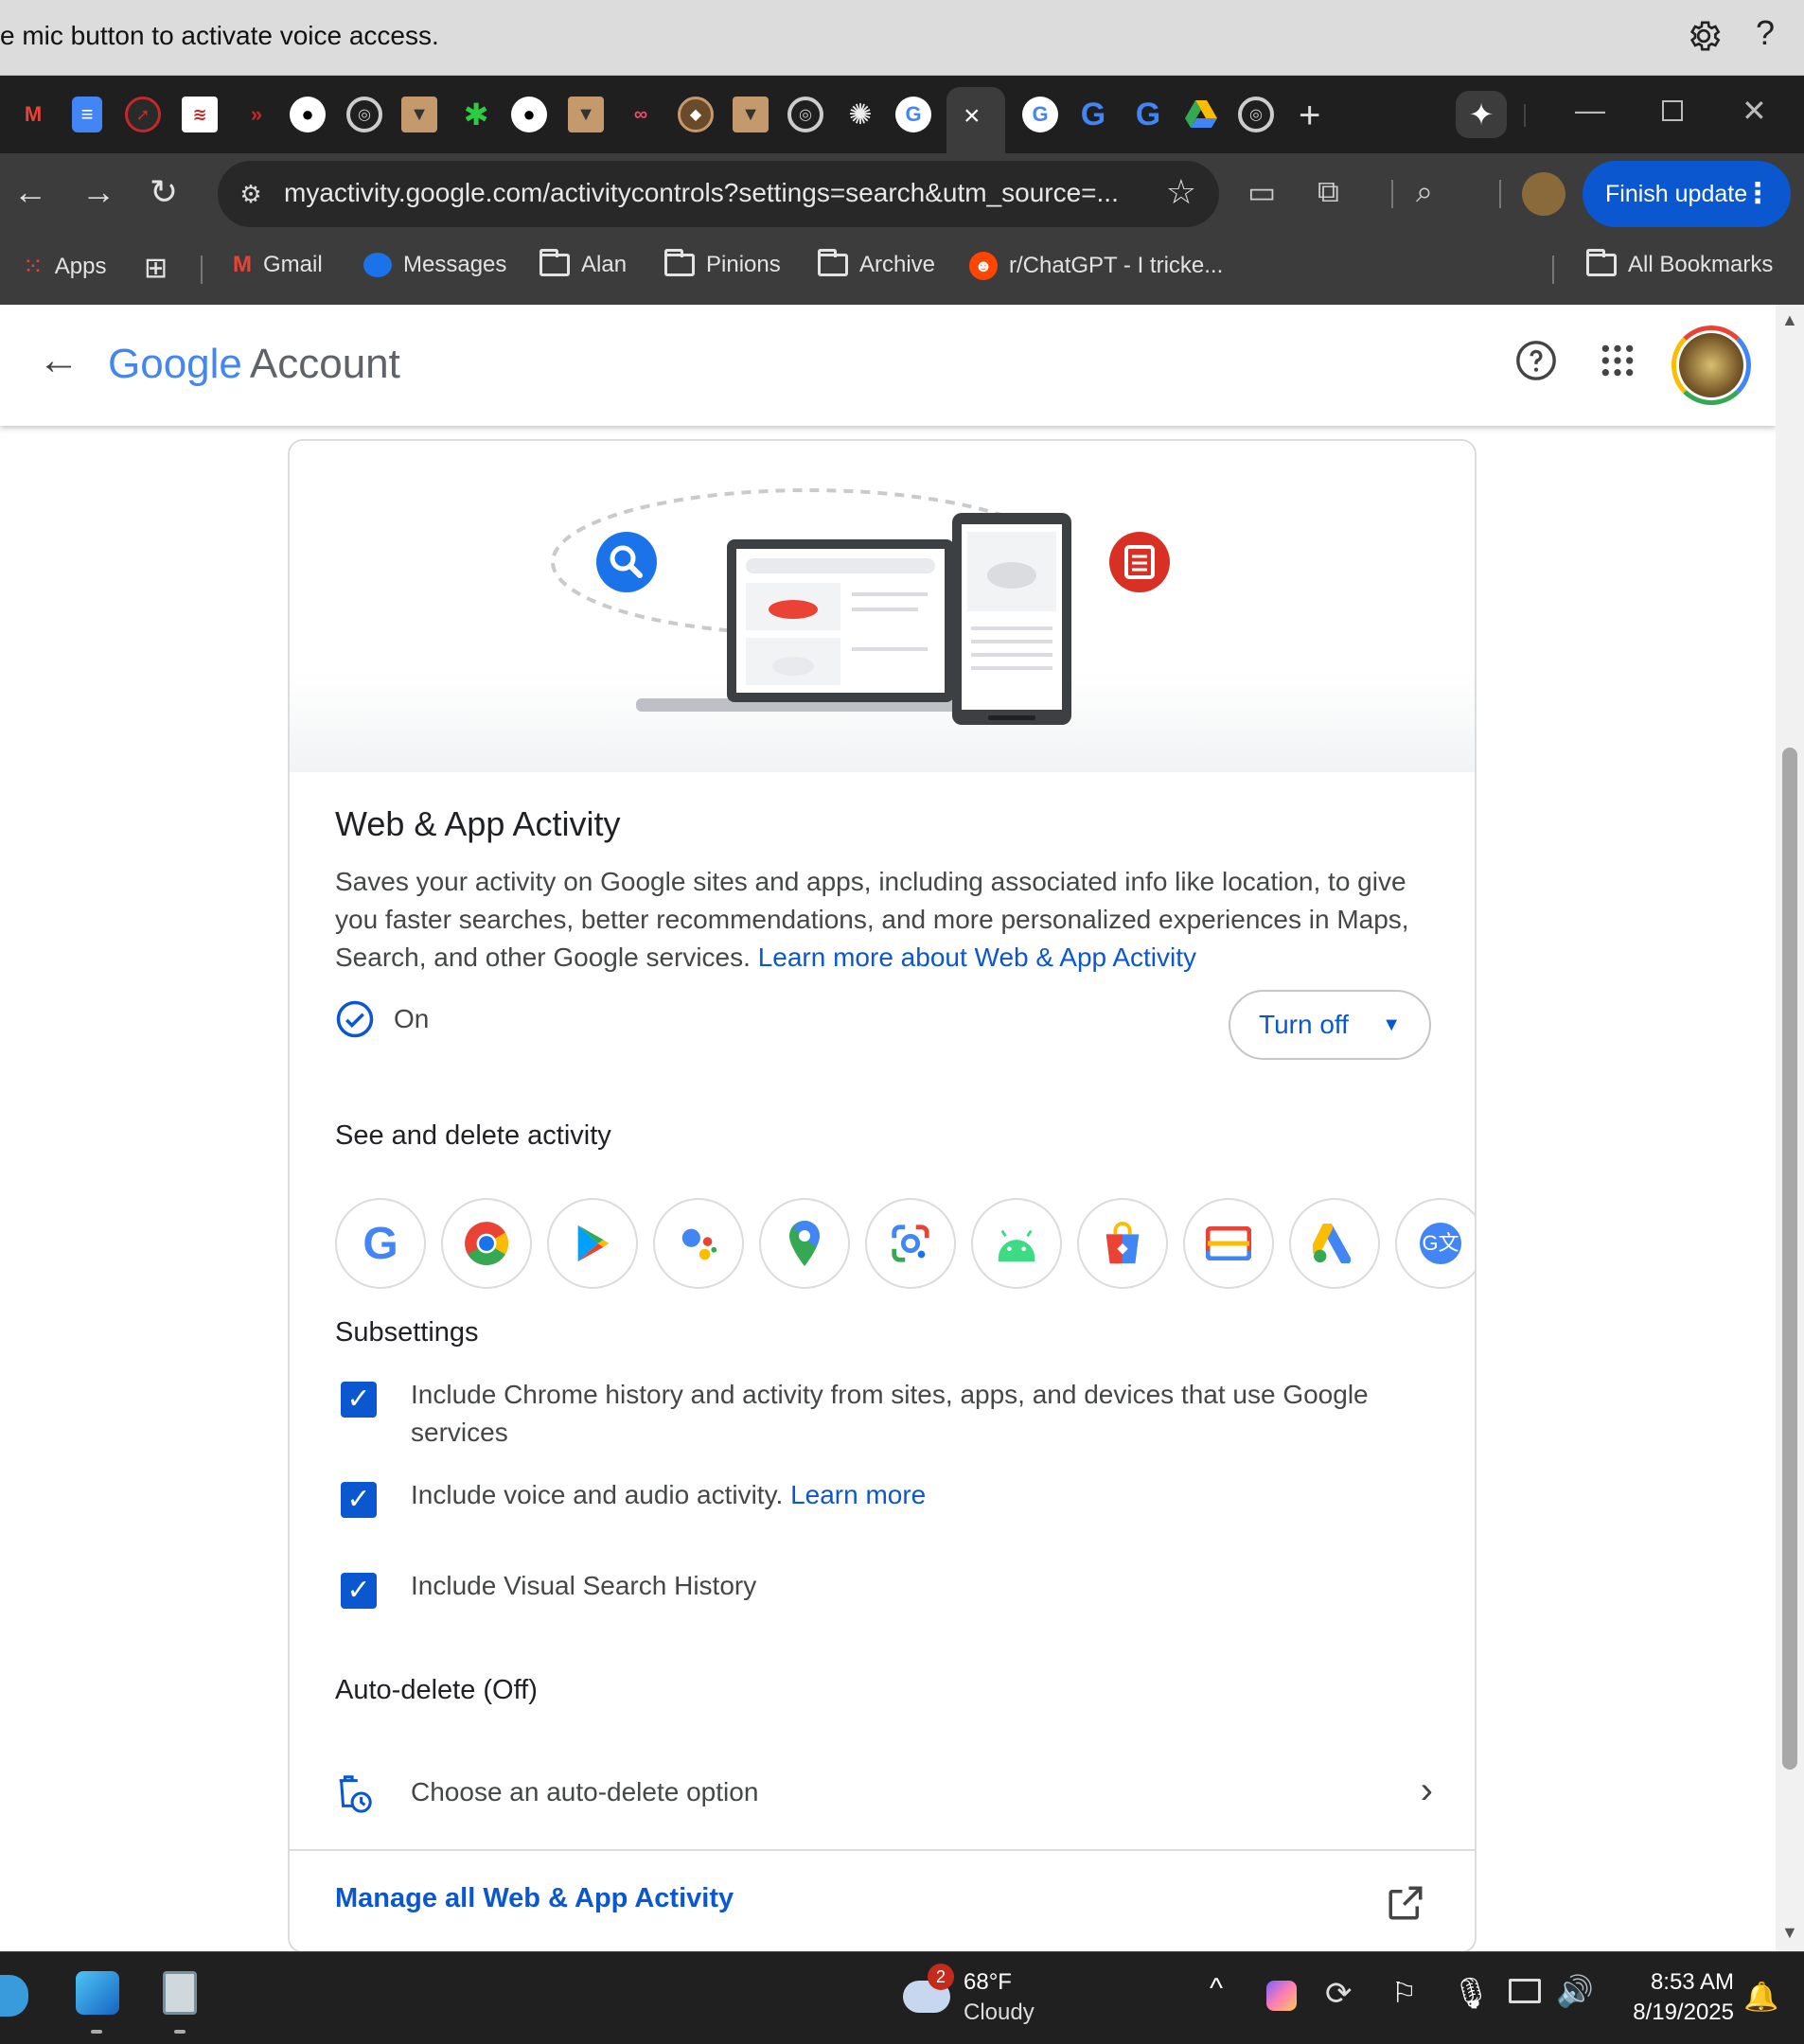 The height and width of the screenshot is (2044, 1804). Describe the element at coordinates (592, 1243) in the screenshot. I see `play-product` at that location.